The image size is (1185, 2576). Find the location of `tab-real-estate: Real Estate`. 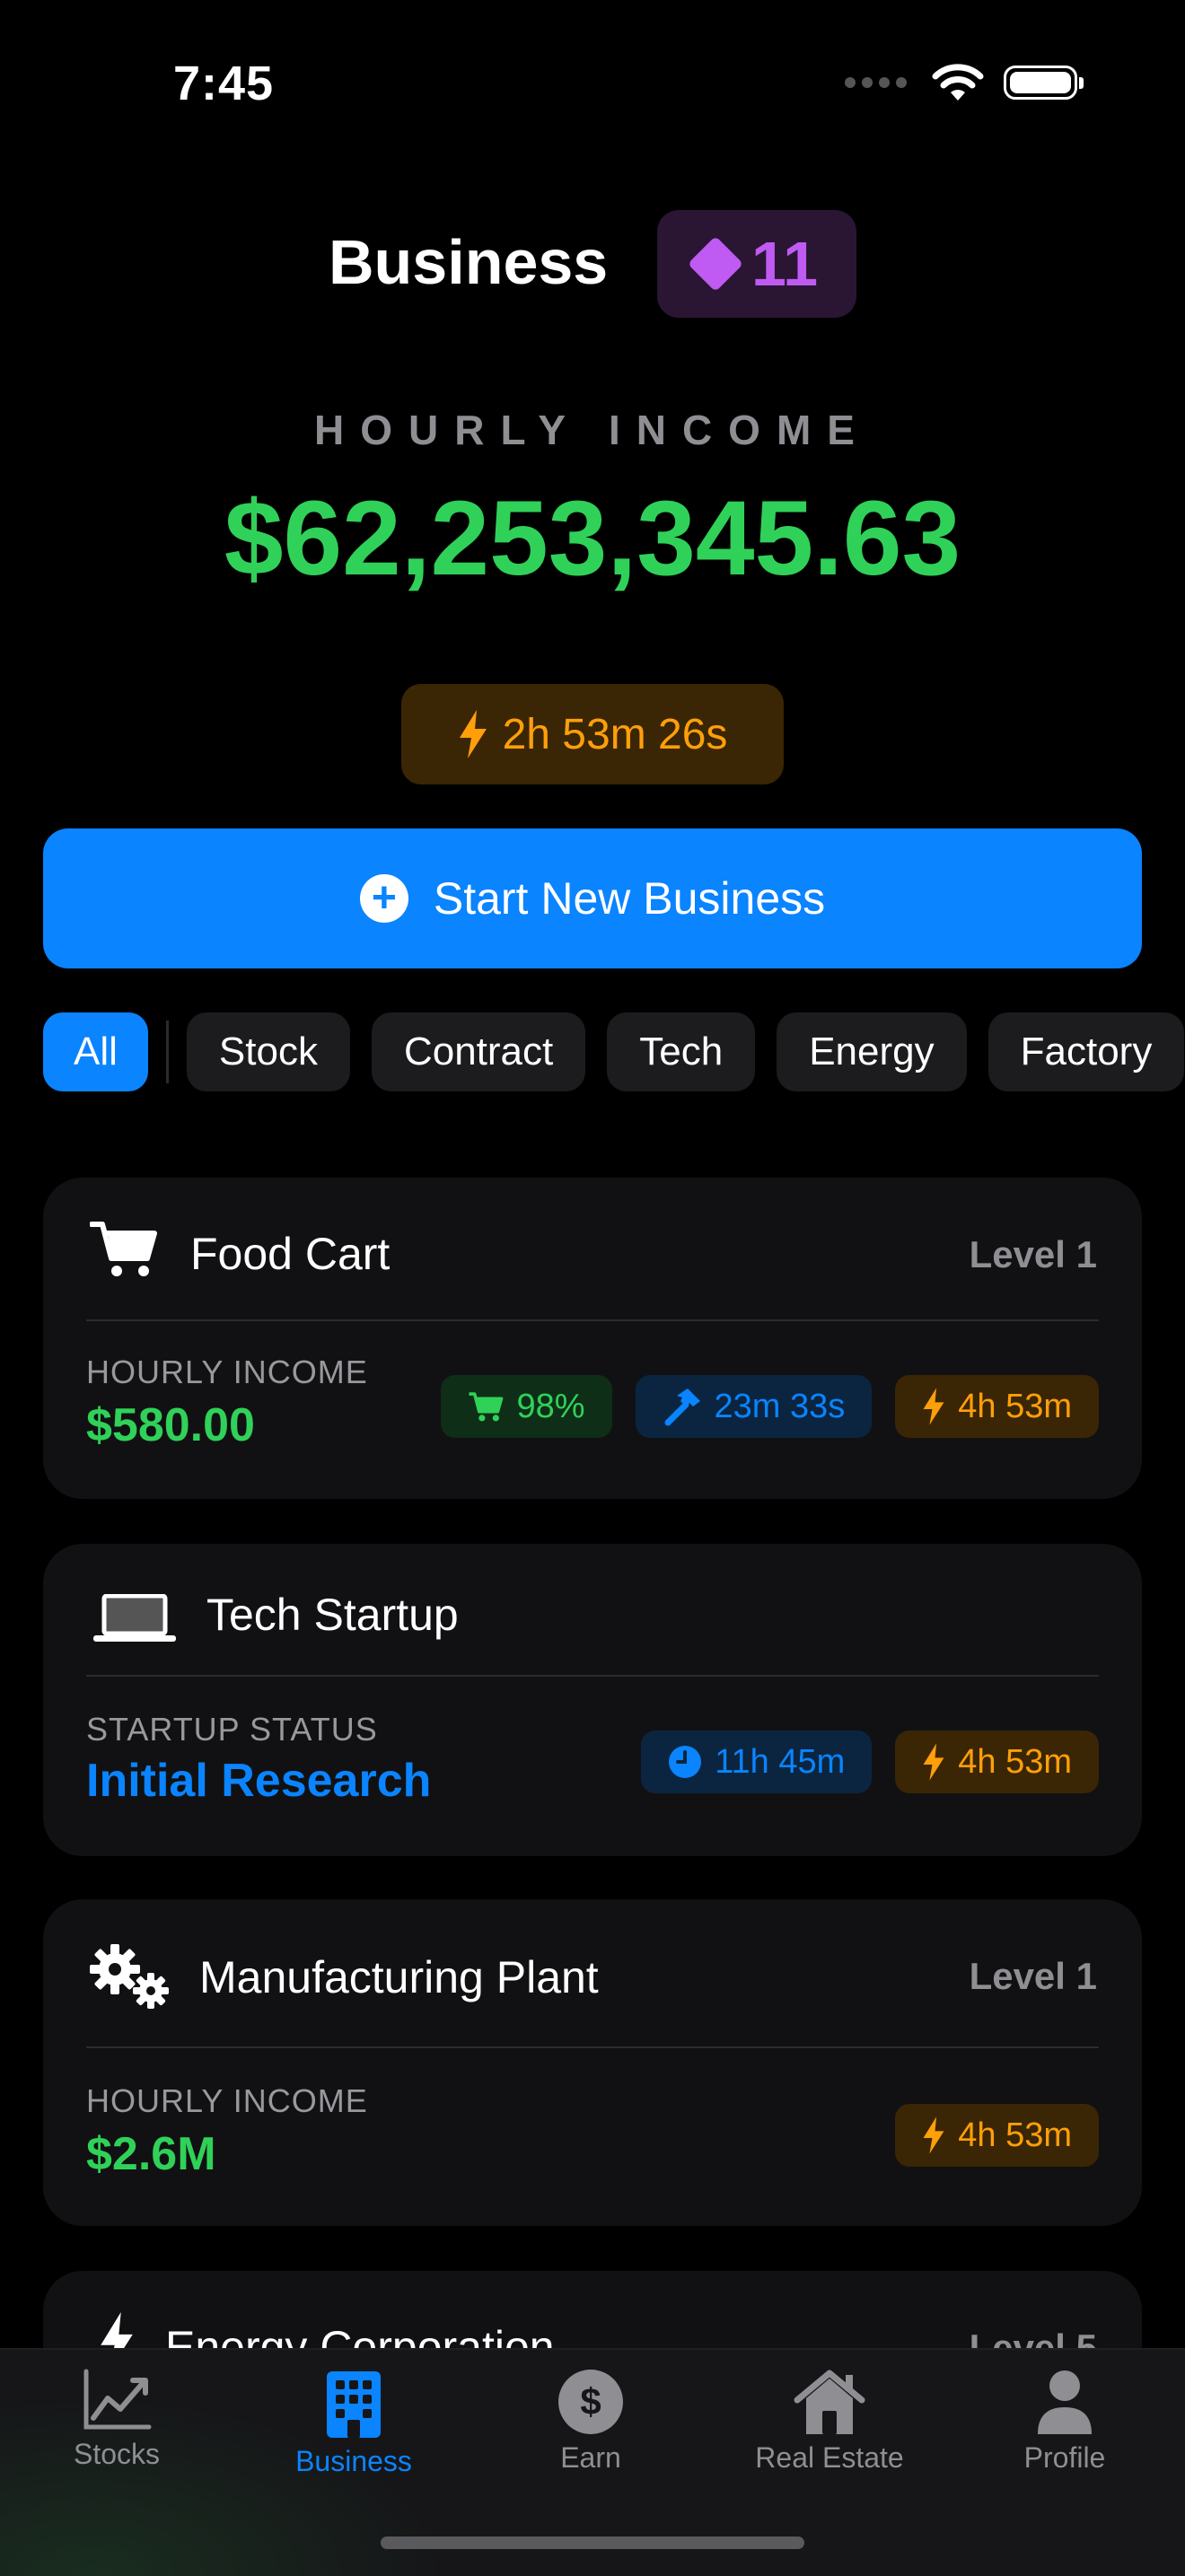

tab-real-estate: Real Estate is located at coordinates (829, 2421).